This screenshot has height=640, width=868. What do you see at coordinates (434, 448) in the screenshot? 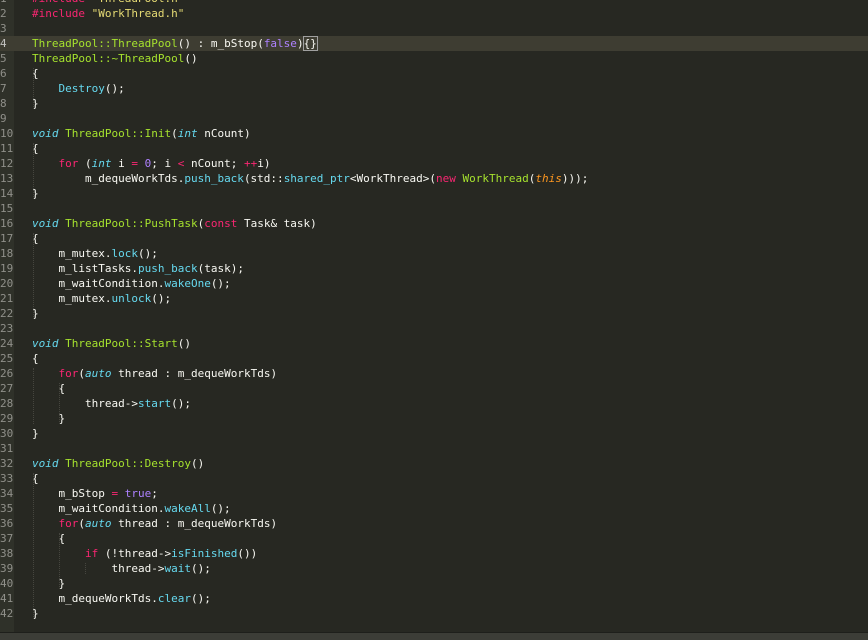
I see `code-line: 31` at bounding box center [434, 448].